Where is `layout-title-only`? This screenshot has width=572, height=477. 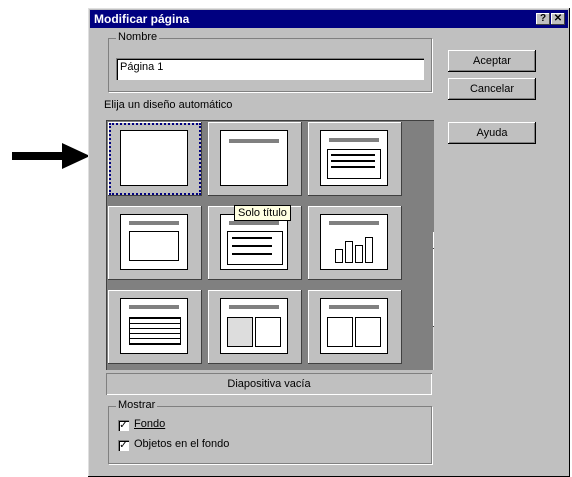
layout-title-only is located at coordinates (255, 159).